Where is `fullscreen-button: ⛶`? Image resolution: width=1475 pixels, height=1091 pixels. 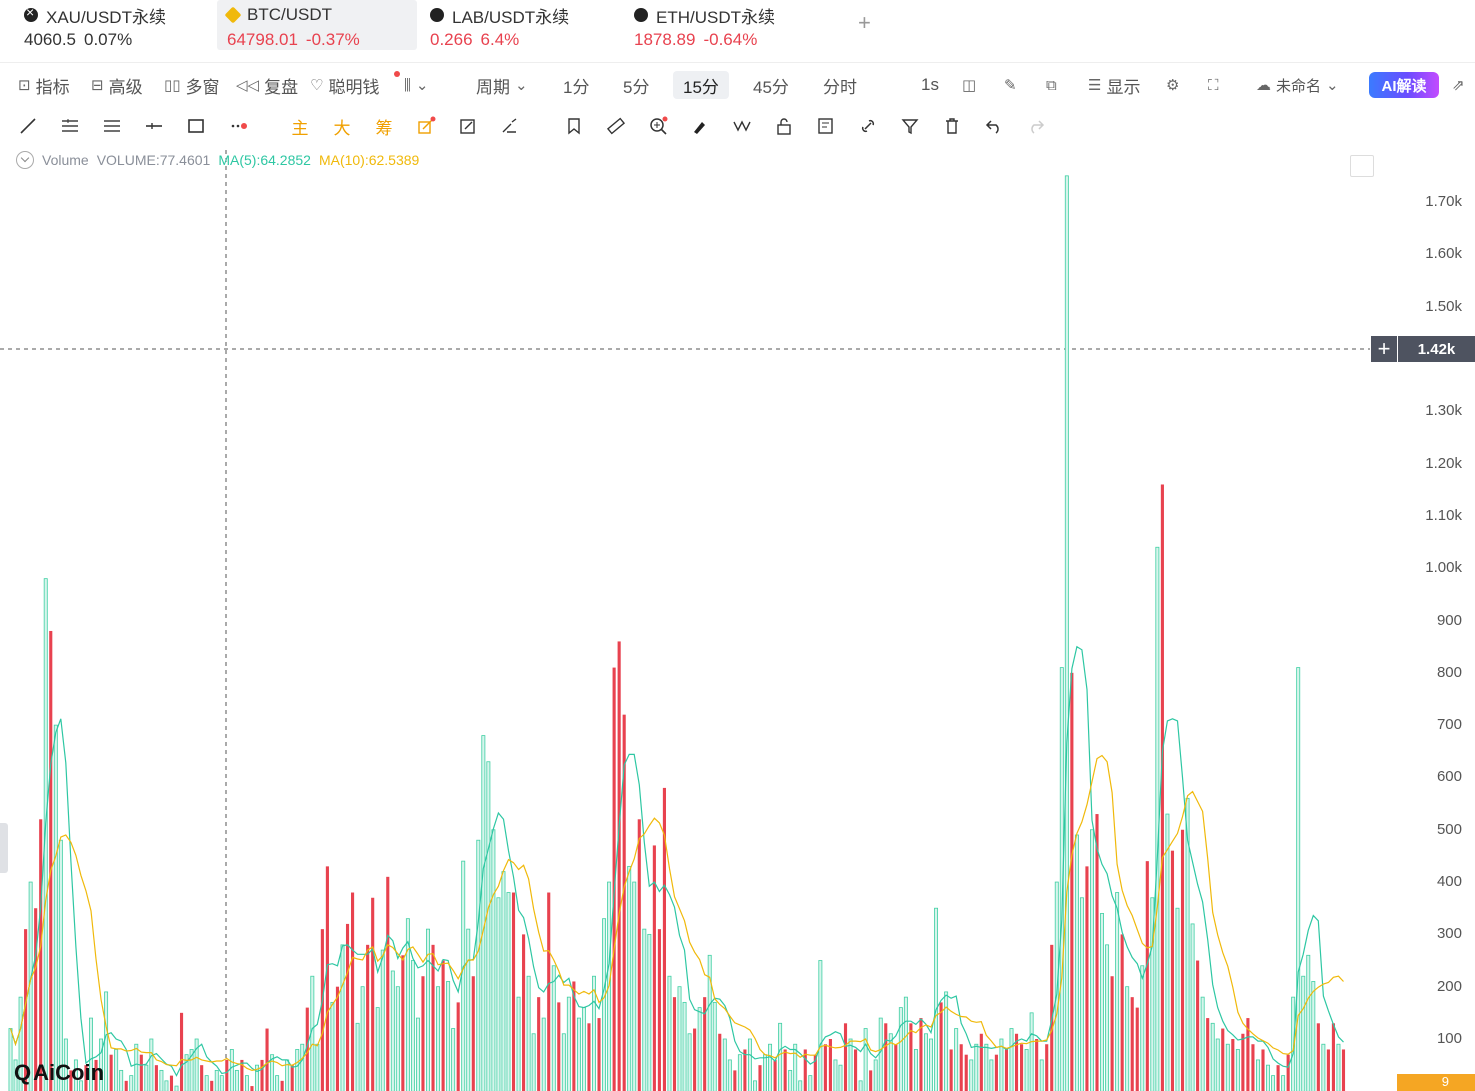 fullscreen-button: ⛶ is located at coordinates (1213, 85).